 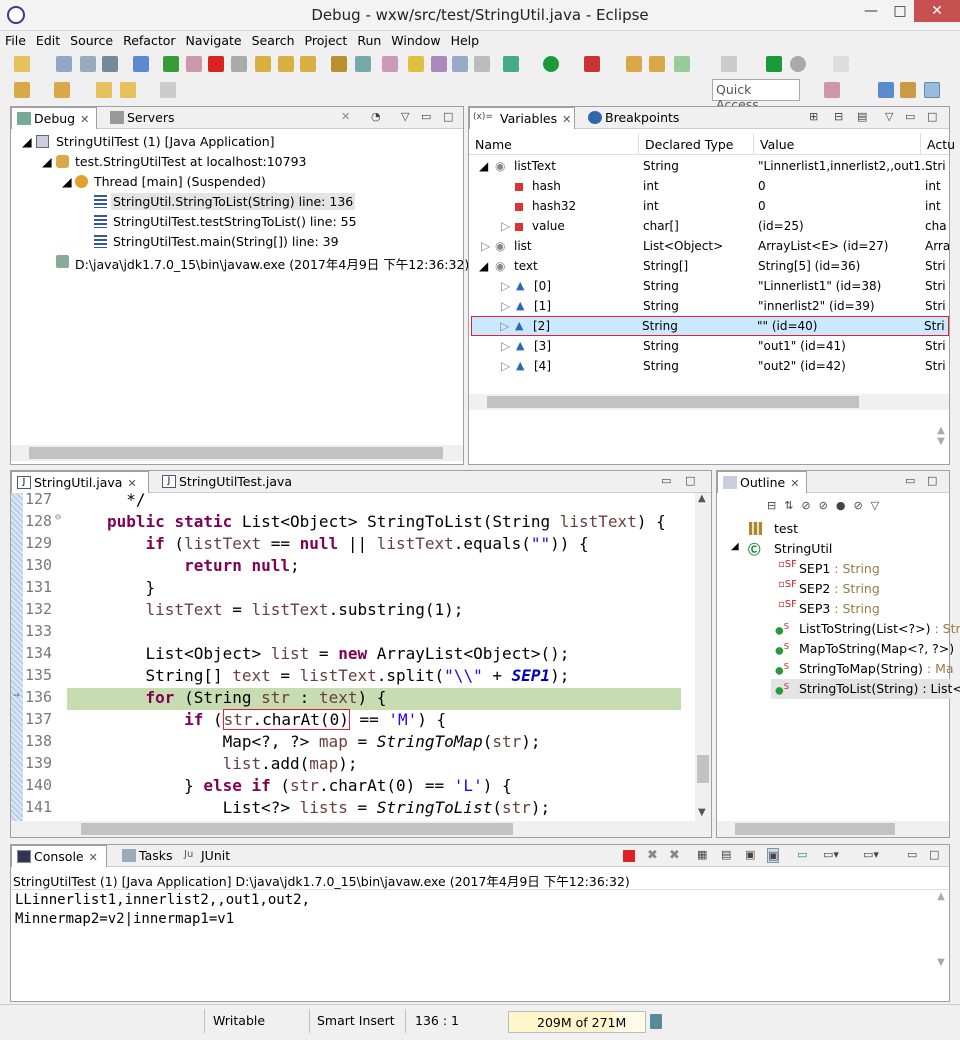 I want to click on menu-edit: Edit, so click(x=48, y=41).